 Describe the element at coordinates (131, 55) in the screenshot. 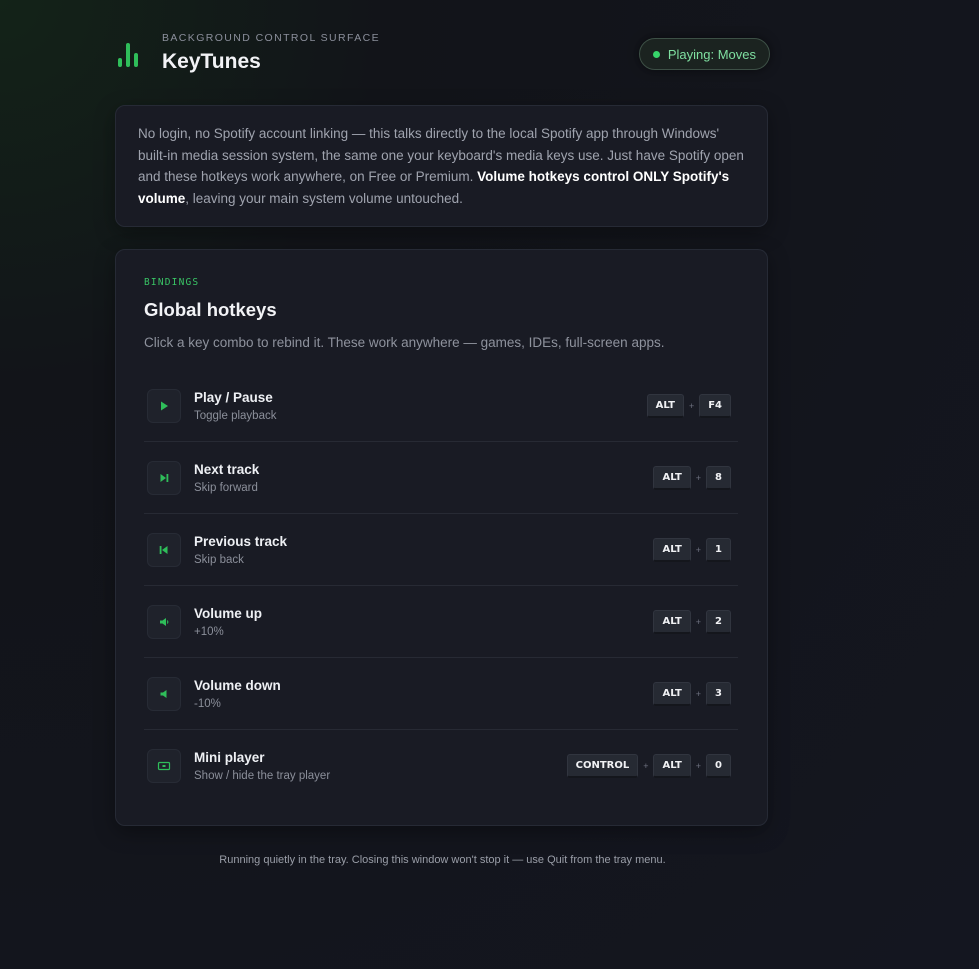

I see `equalizer-logo-icon` at that location.